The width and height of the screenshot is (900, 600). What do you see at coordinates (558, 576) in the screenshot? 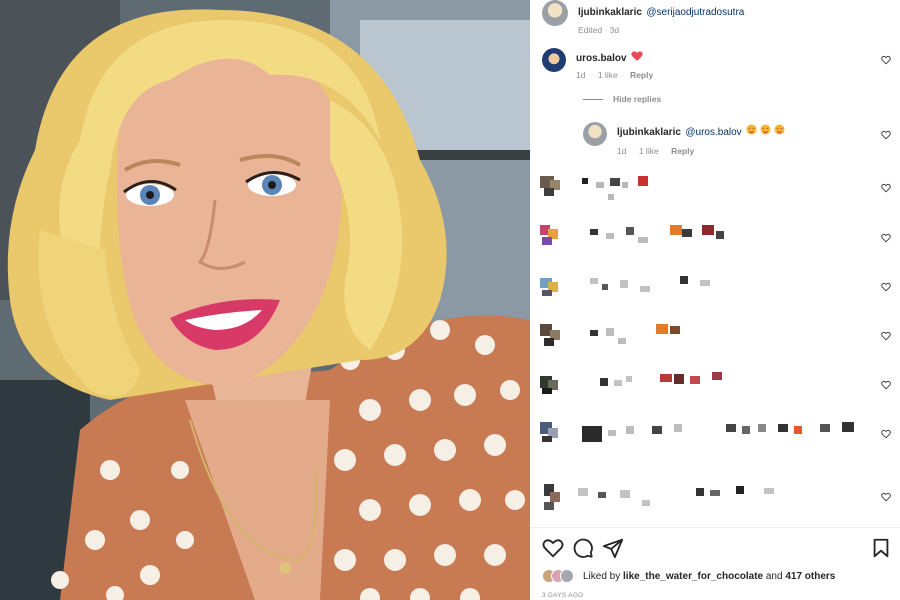
I see `liker-avatars` at bounding box center [558, 576].